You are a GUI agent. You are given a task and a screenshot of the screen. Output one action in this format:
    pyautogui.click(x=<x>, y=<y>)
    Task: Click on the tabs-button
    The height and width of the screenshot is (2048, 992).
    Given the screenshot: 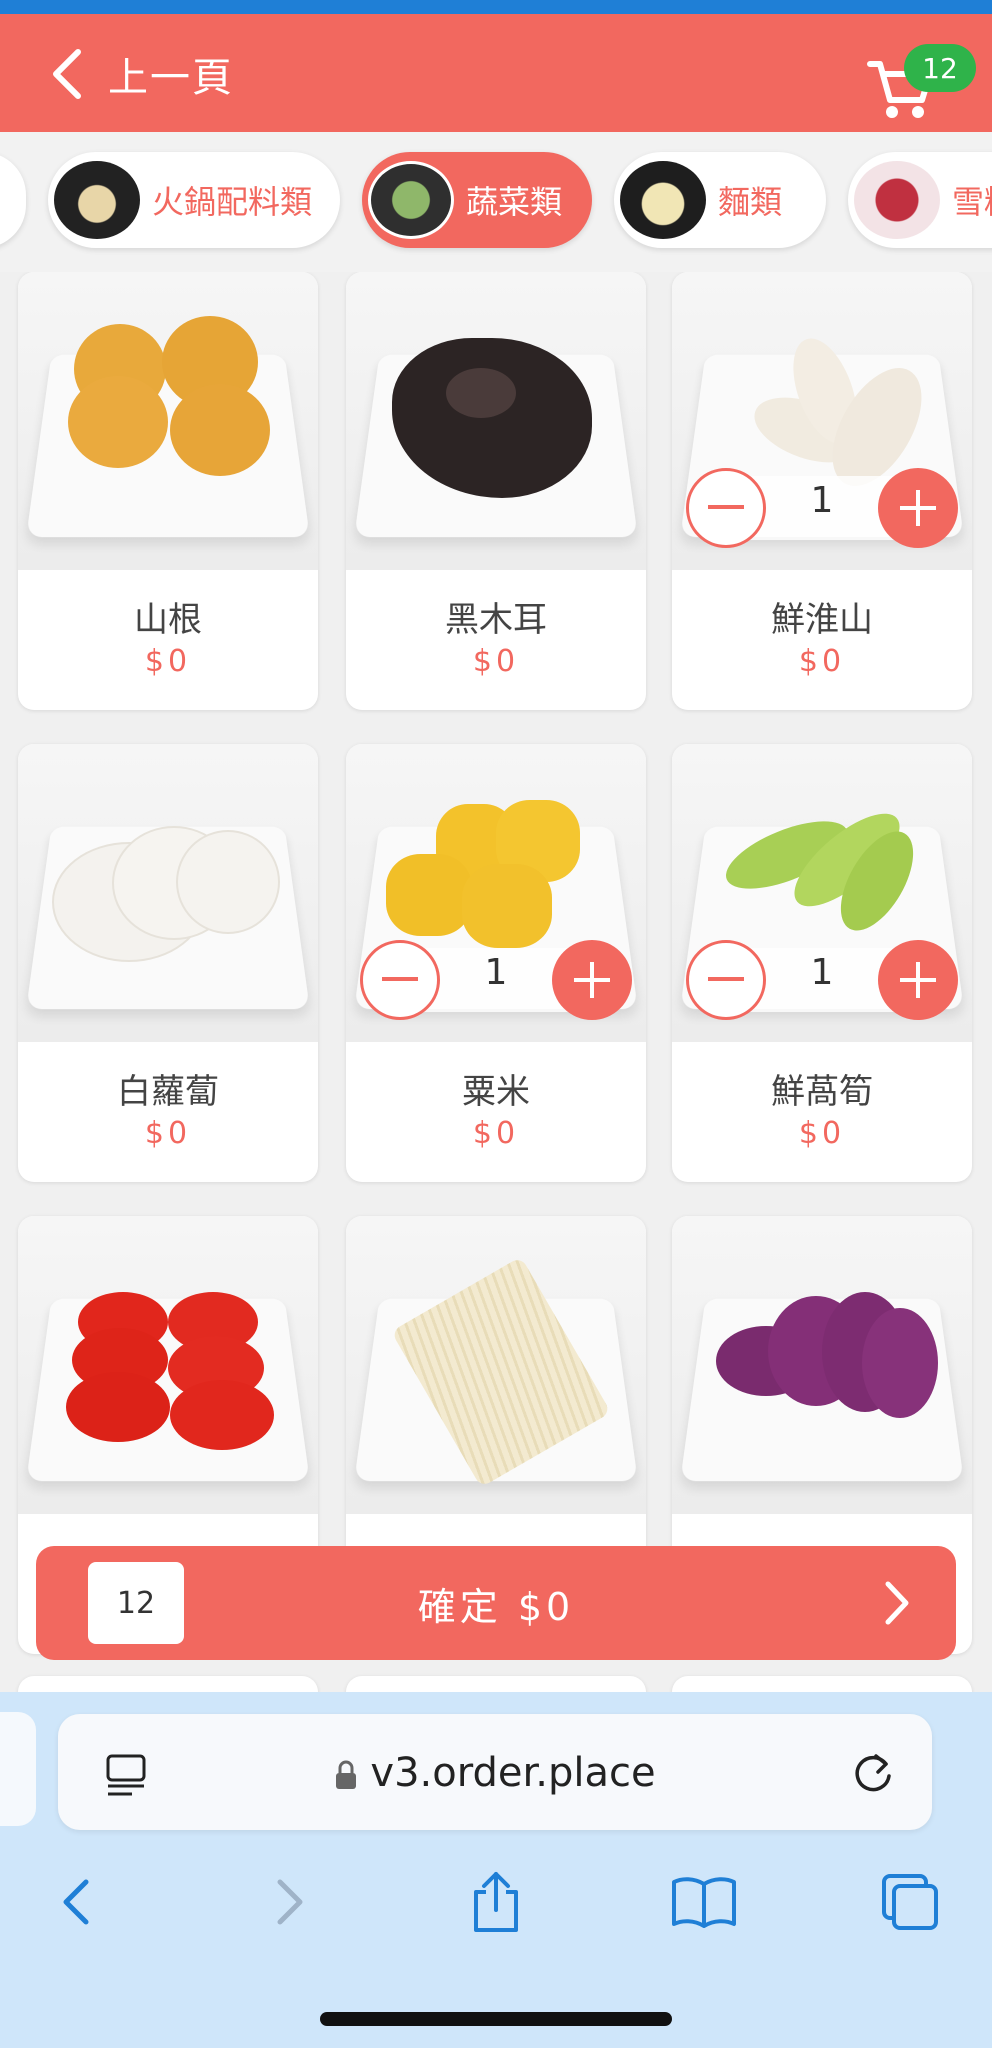 What is the action you would take?
    pyautogui.click(x=910, y=1902)
    